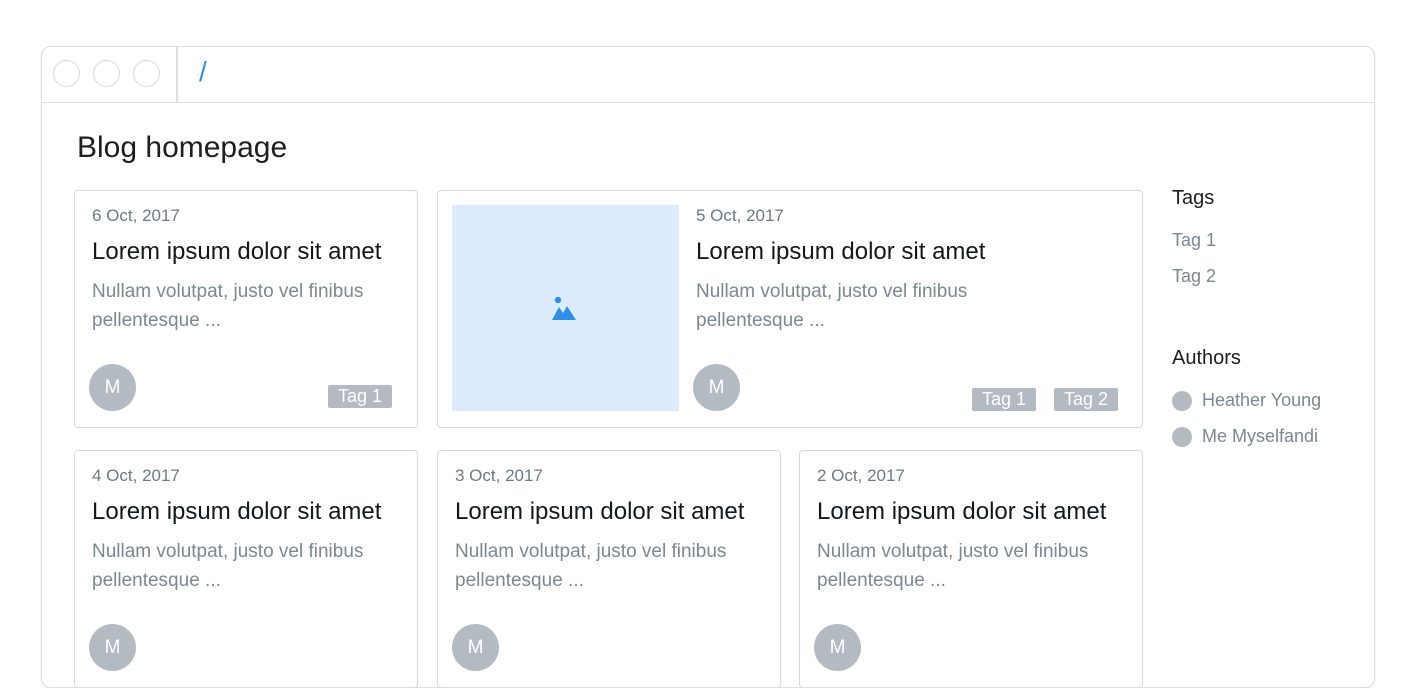 This screenshot has width=1420, height=688. What do you see at coordinates (1193, 198) in the screenshot?
I see `tags-heading: Tags` at bounding box center [1193, 198].